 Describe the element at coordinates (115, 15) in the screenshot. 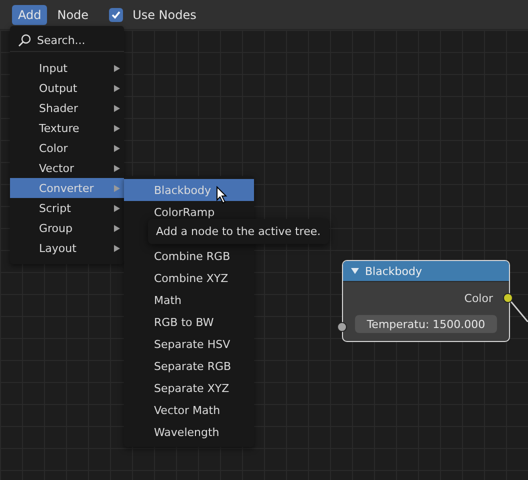

I see `use-nodes-checkbox` at that location.